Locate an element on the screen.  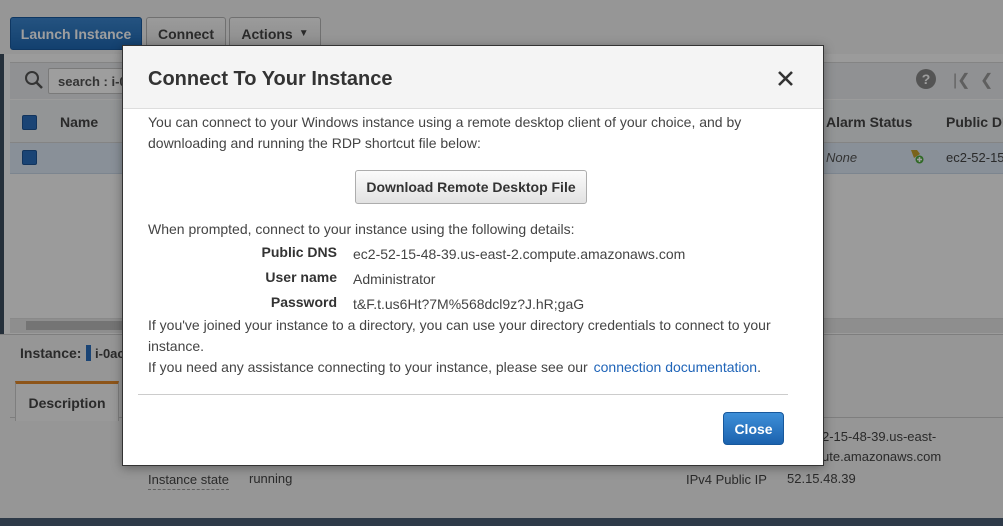
close-button: Close is located at coordinates (753, 428).